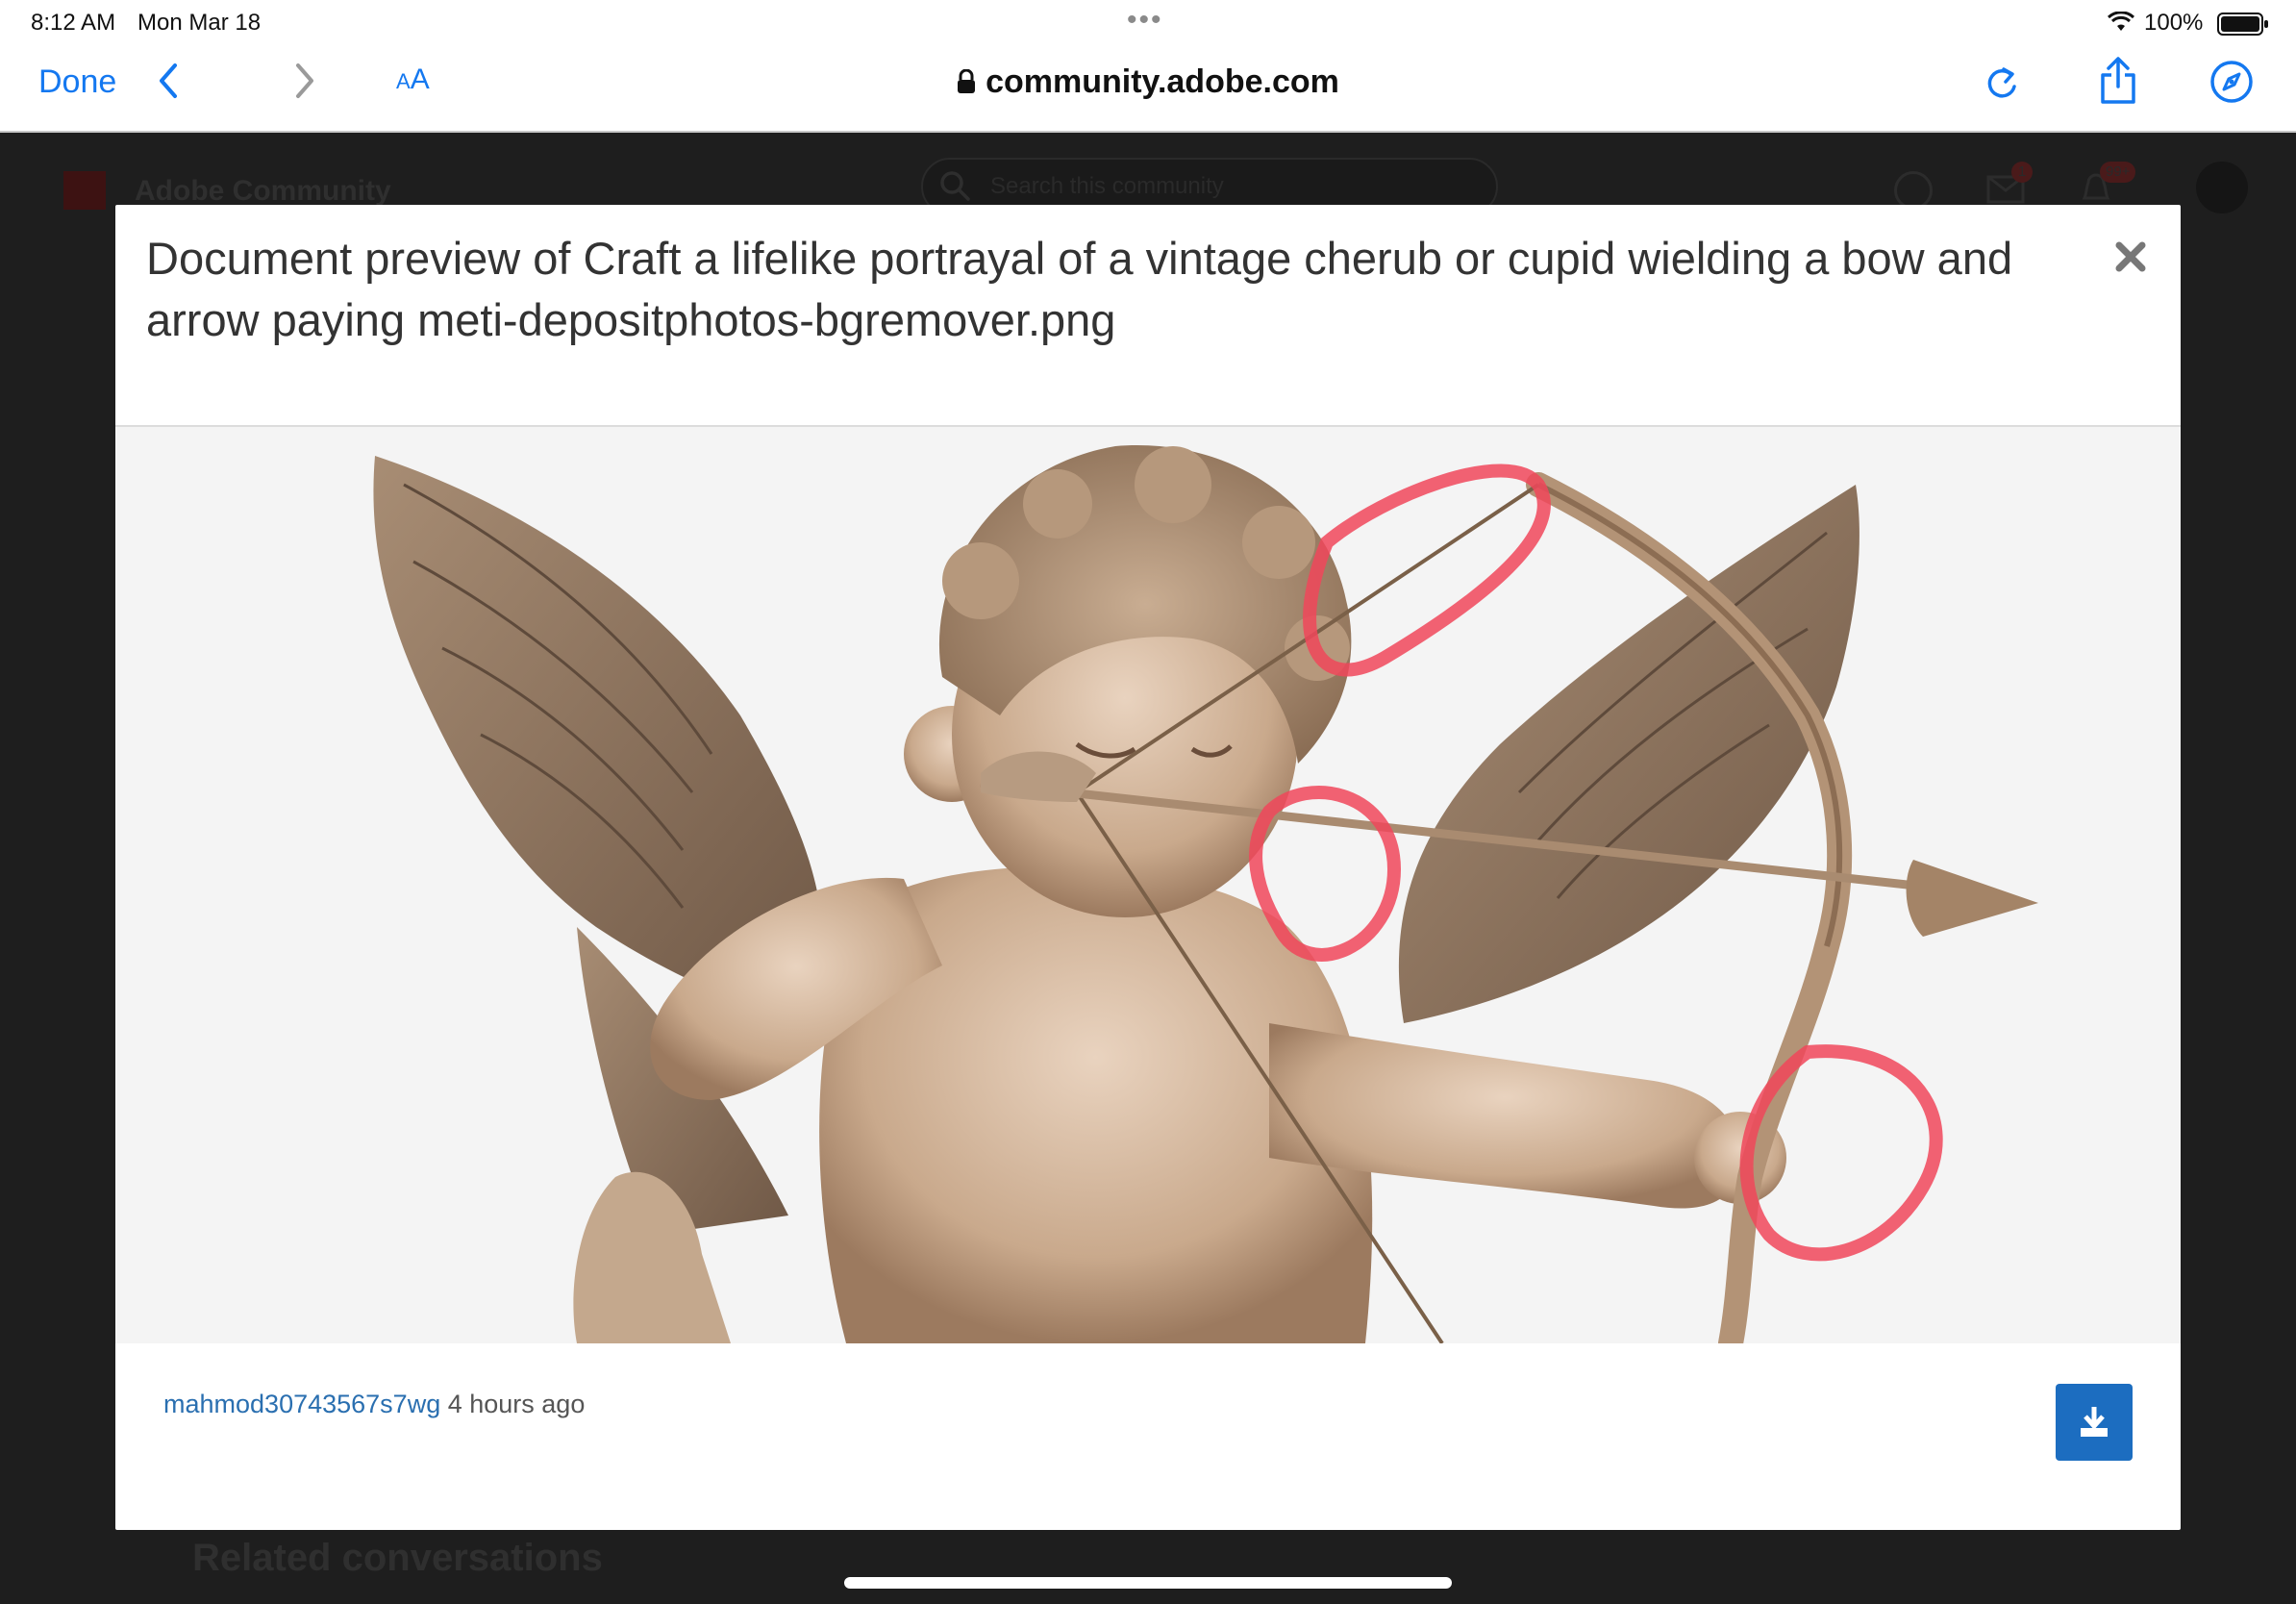 The width and height of the screenshot is (2296, 1604). I want to click on download-icon, so click(2094, 1424).